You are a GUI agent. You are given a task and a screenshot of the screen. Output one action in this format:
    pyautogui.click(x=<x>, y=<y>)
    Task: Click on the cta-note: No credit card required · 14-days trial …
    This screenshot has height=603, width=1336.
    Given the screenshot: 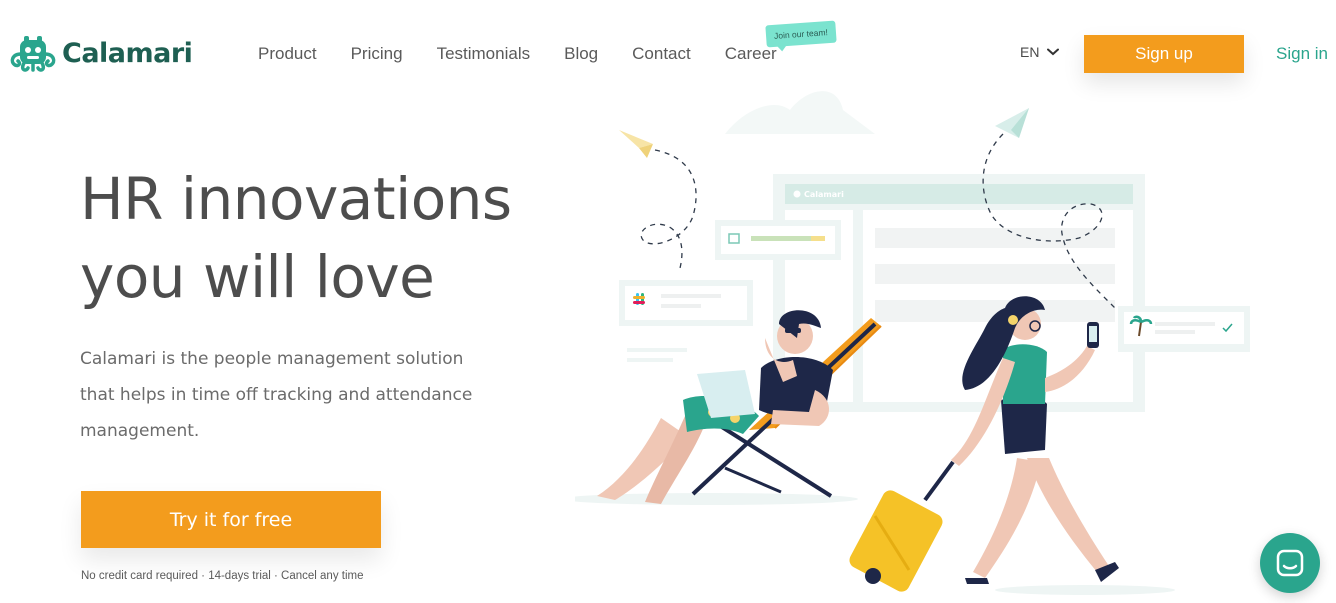 What is the action you would take?
    pyautogui.click(x=222, y=576)
    